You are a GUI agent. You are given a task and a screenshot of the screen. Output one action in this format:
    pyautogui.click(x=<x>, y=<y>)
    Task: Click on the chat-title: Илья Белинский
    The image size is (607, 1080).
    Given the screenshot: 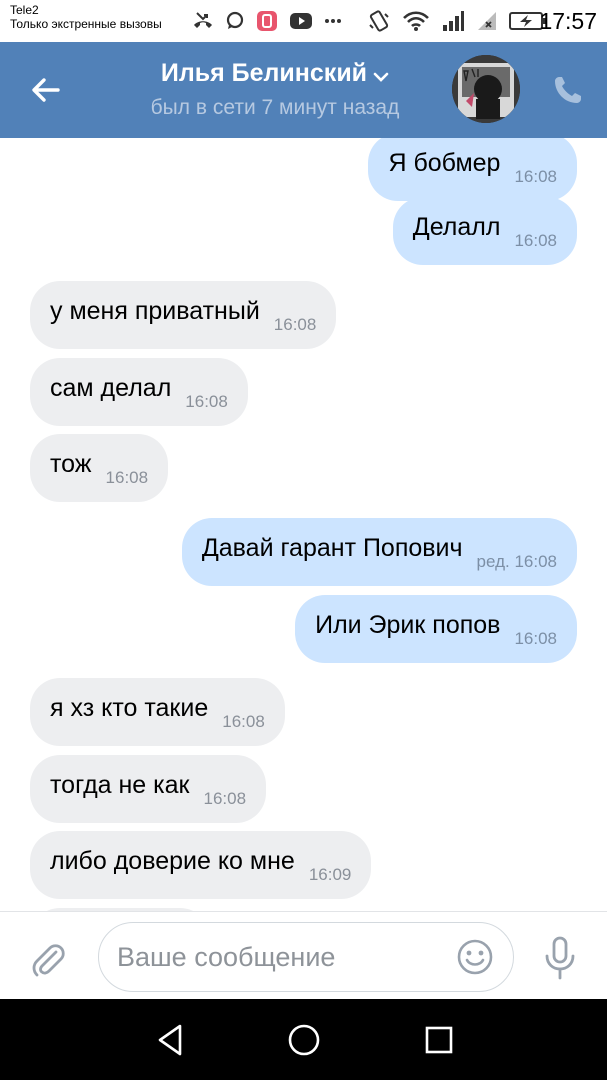 What is the action you would take?
    pyautogui.click(x=275, y=73)
    